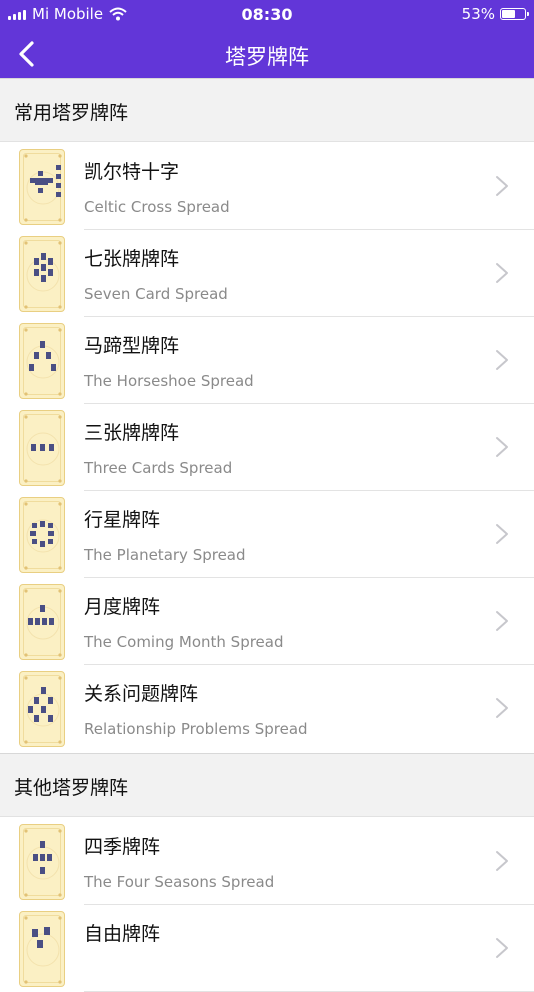 This screenshot has width=534, height=992. I want to click on relationship-icon, so click(43, 710).